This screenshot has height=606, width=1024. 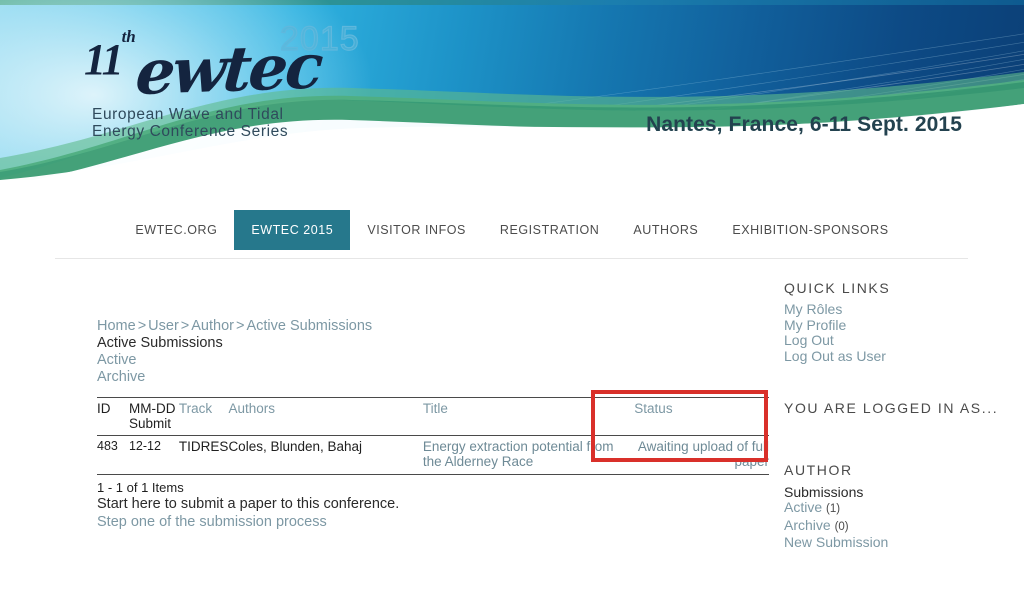 I want to click on tab-archive: Archive, so click(x=433, y=377).